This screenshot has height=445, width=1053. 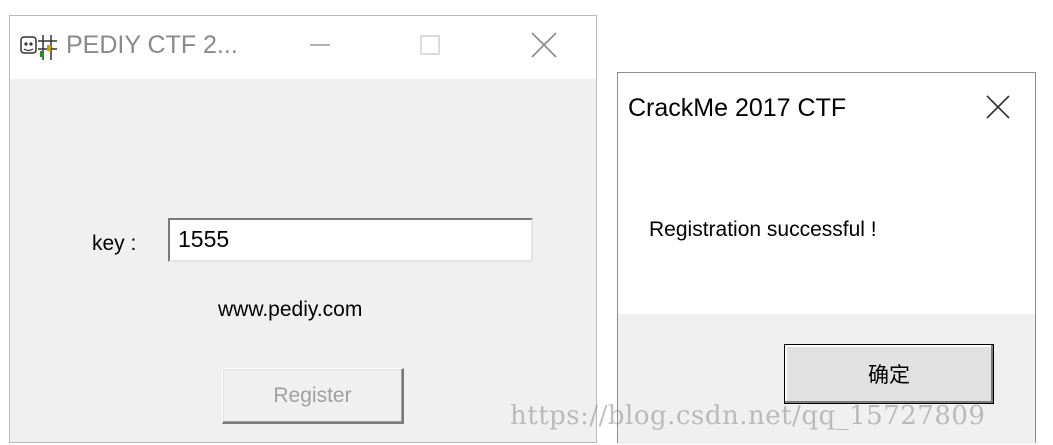 I want to click on maximize-button, so click(x=430, y=47).